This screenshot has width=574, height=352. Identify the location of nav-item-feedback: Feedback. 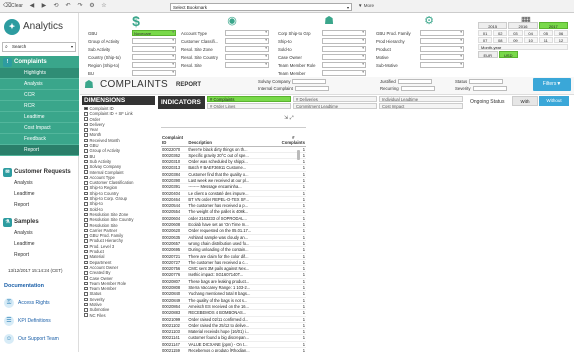
(39, 139).